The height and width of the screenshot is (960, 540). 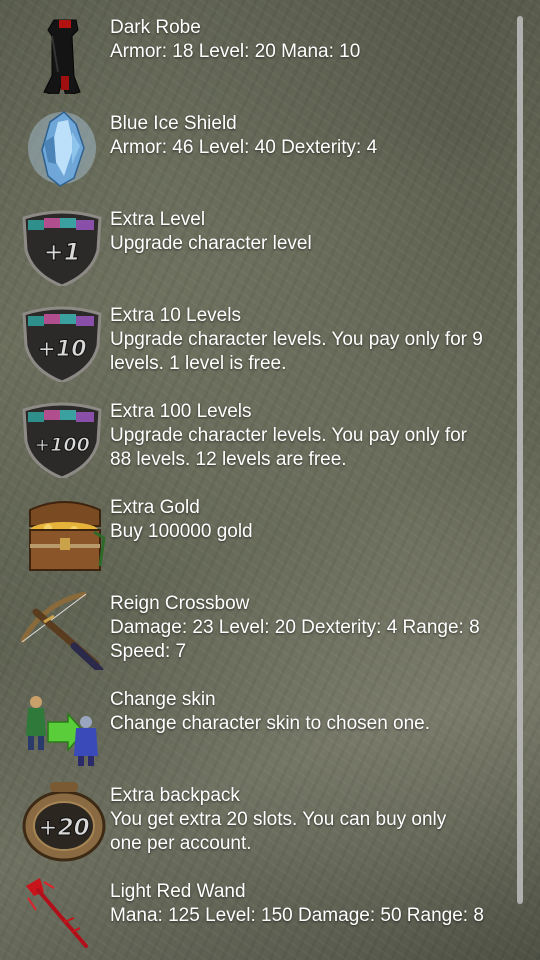 What do you see at coordinates (520, 460) in the screenshot?
I see `scrollbar` at bounding box center [520, 460].